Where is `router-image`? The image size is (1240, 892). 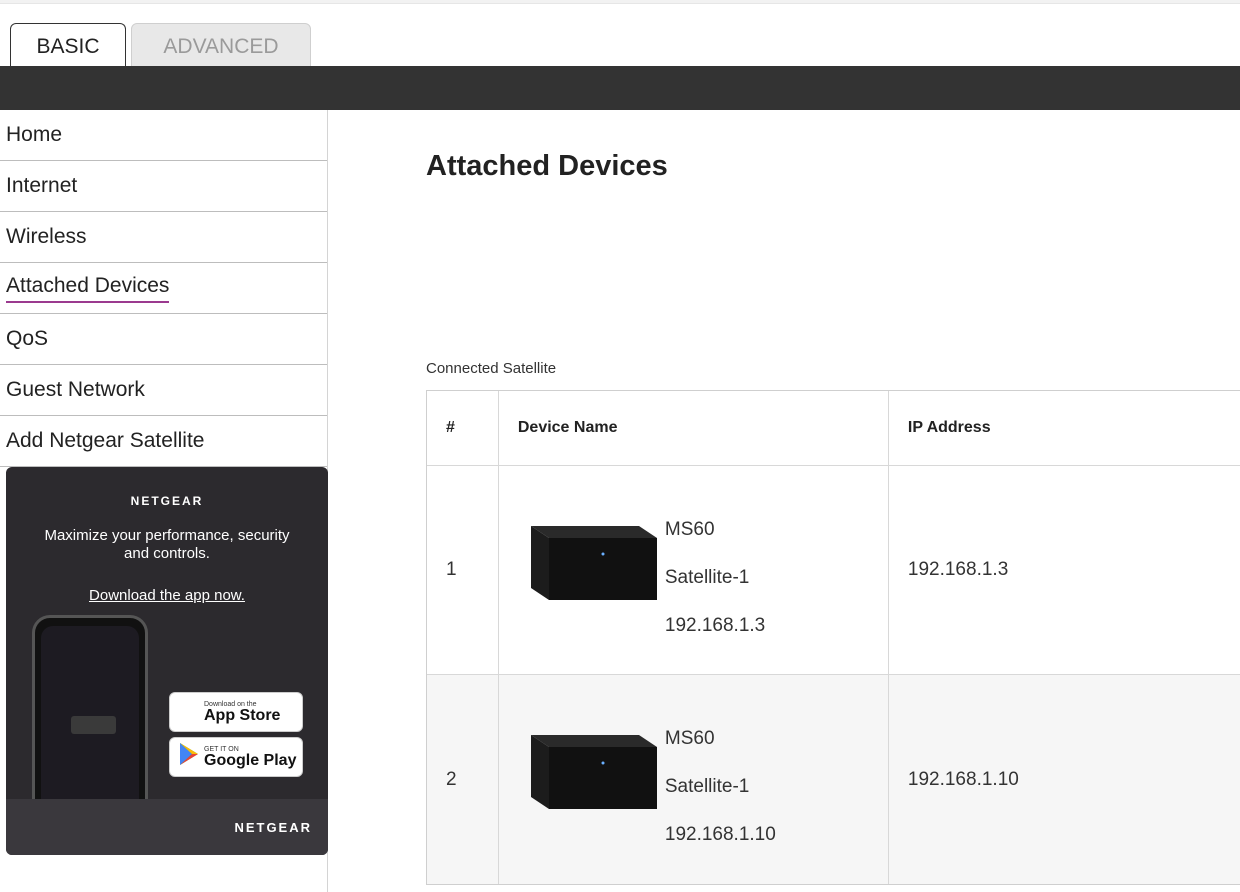
router-image is located at coordinates (93, 725).